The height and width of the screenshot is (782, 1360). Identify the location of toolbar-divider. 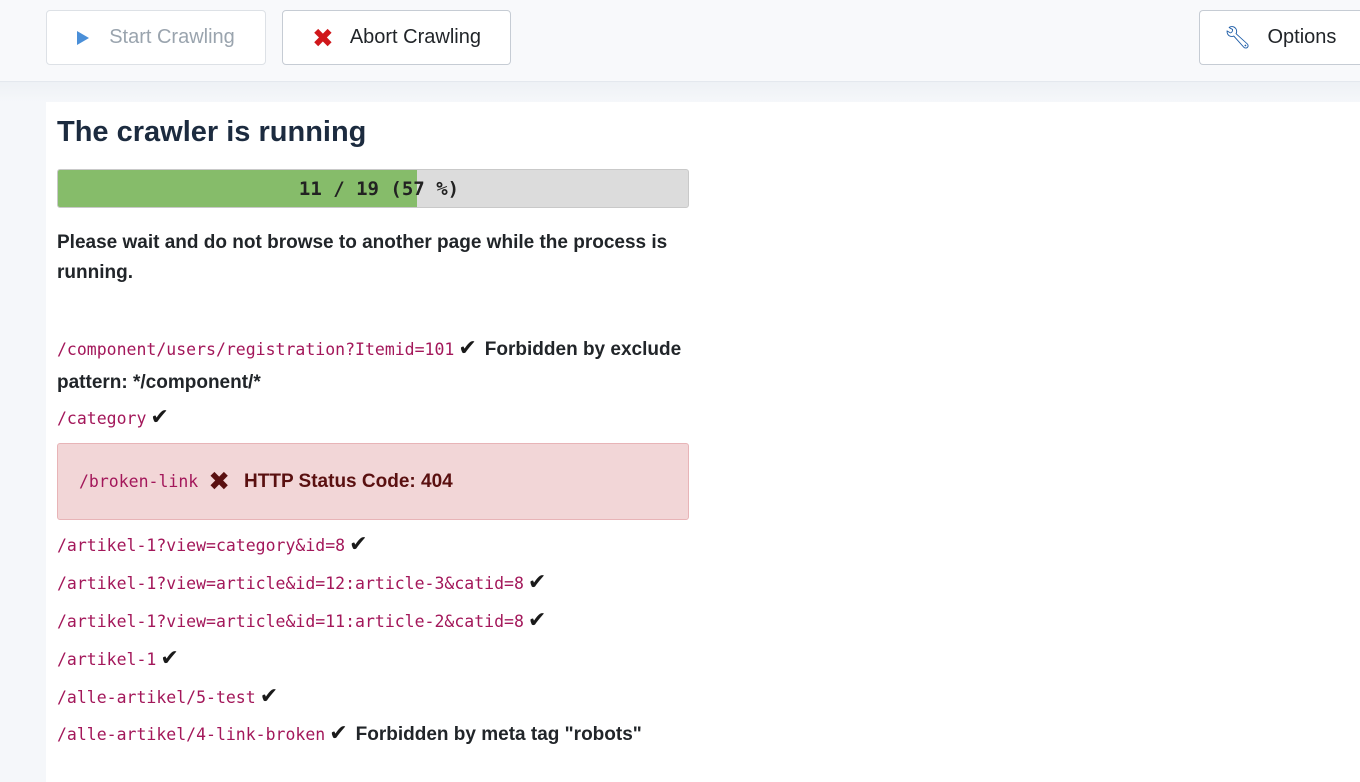
(680, 92).